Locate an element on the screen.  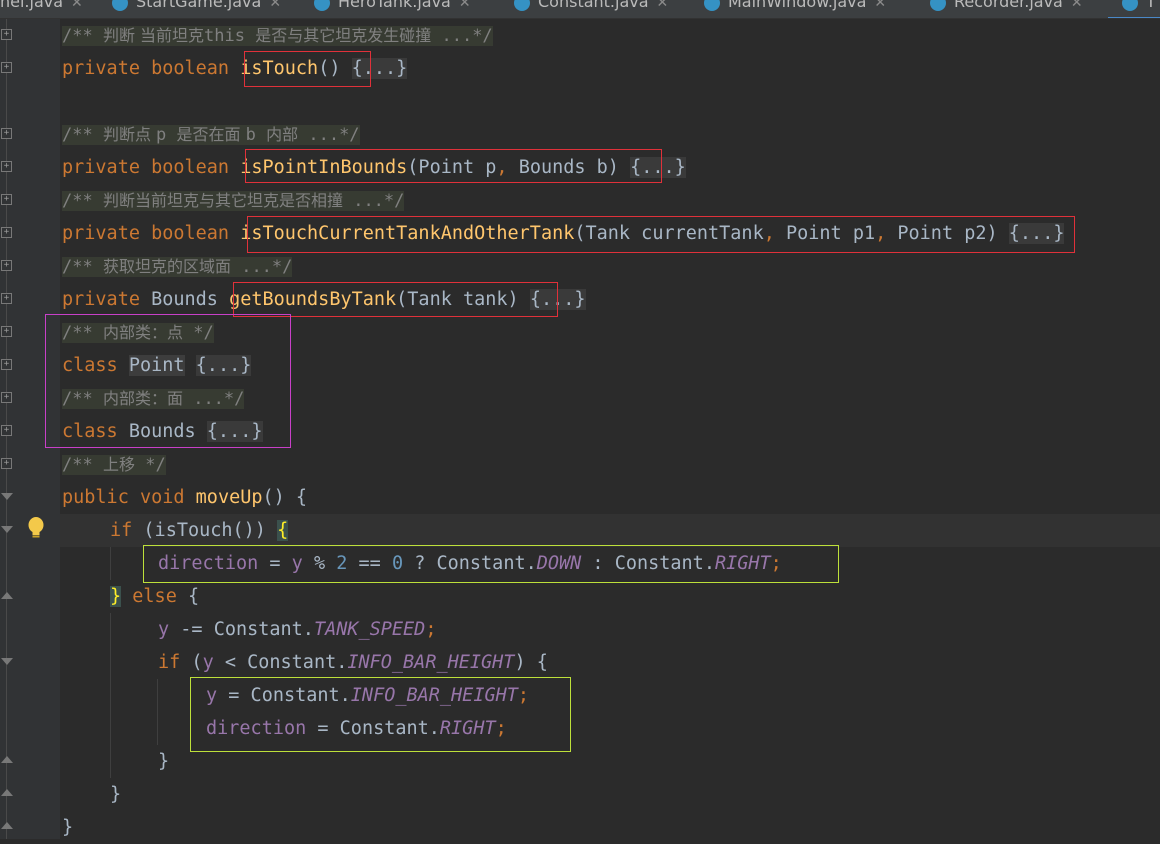
highlight-box-direction-assign is located at coordinates (491, 564).